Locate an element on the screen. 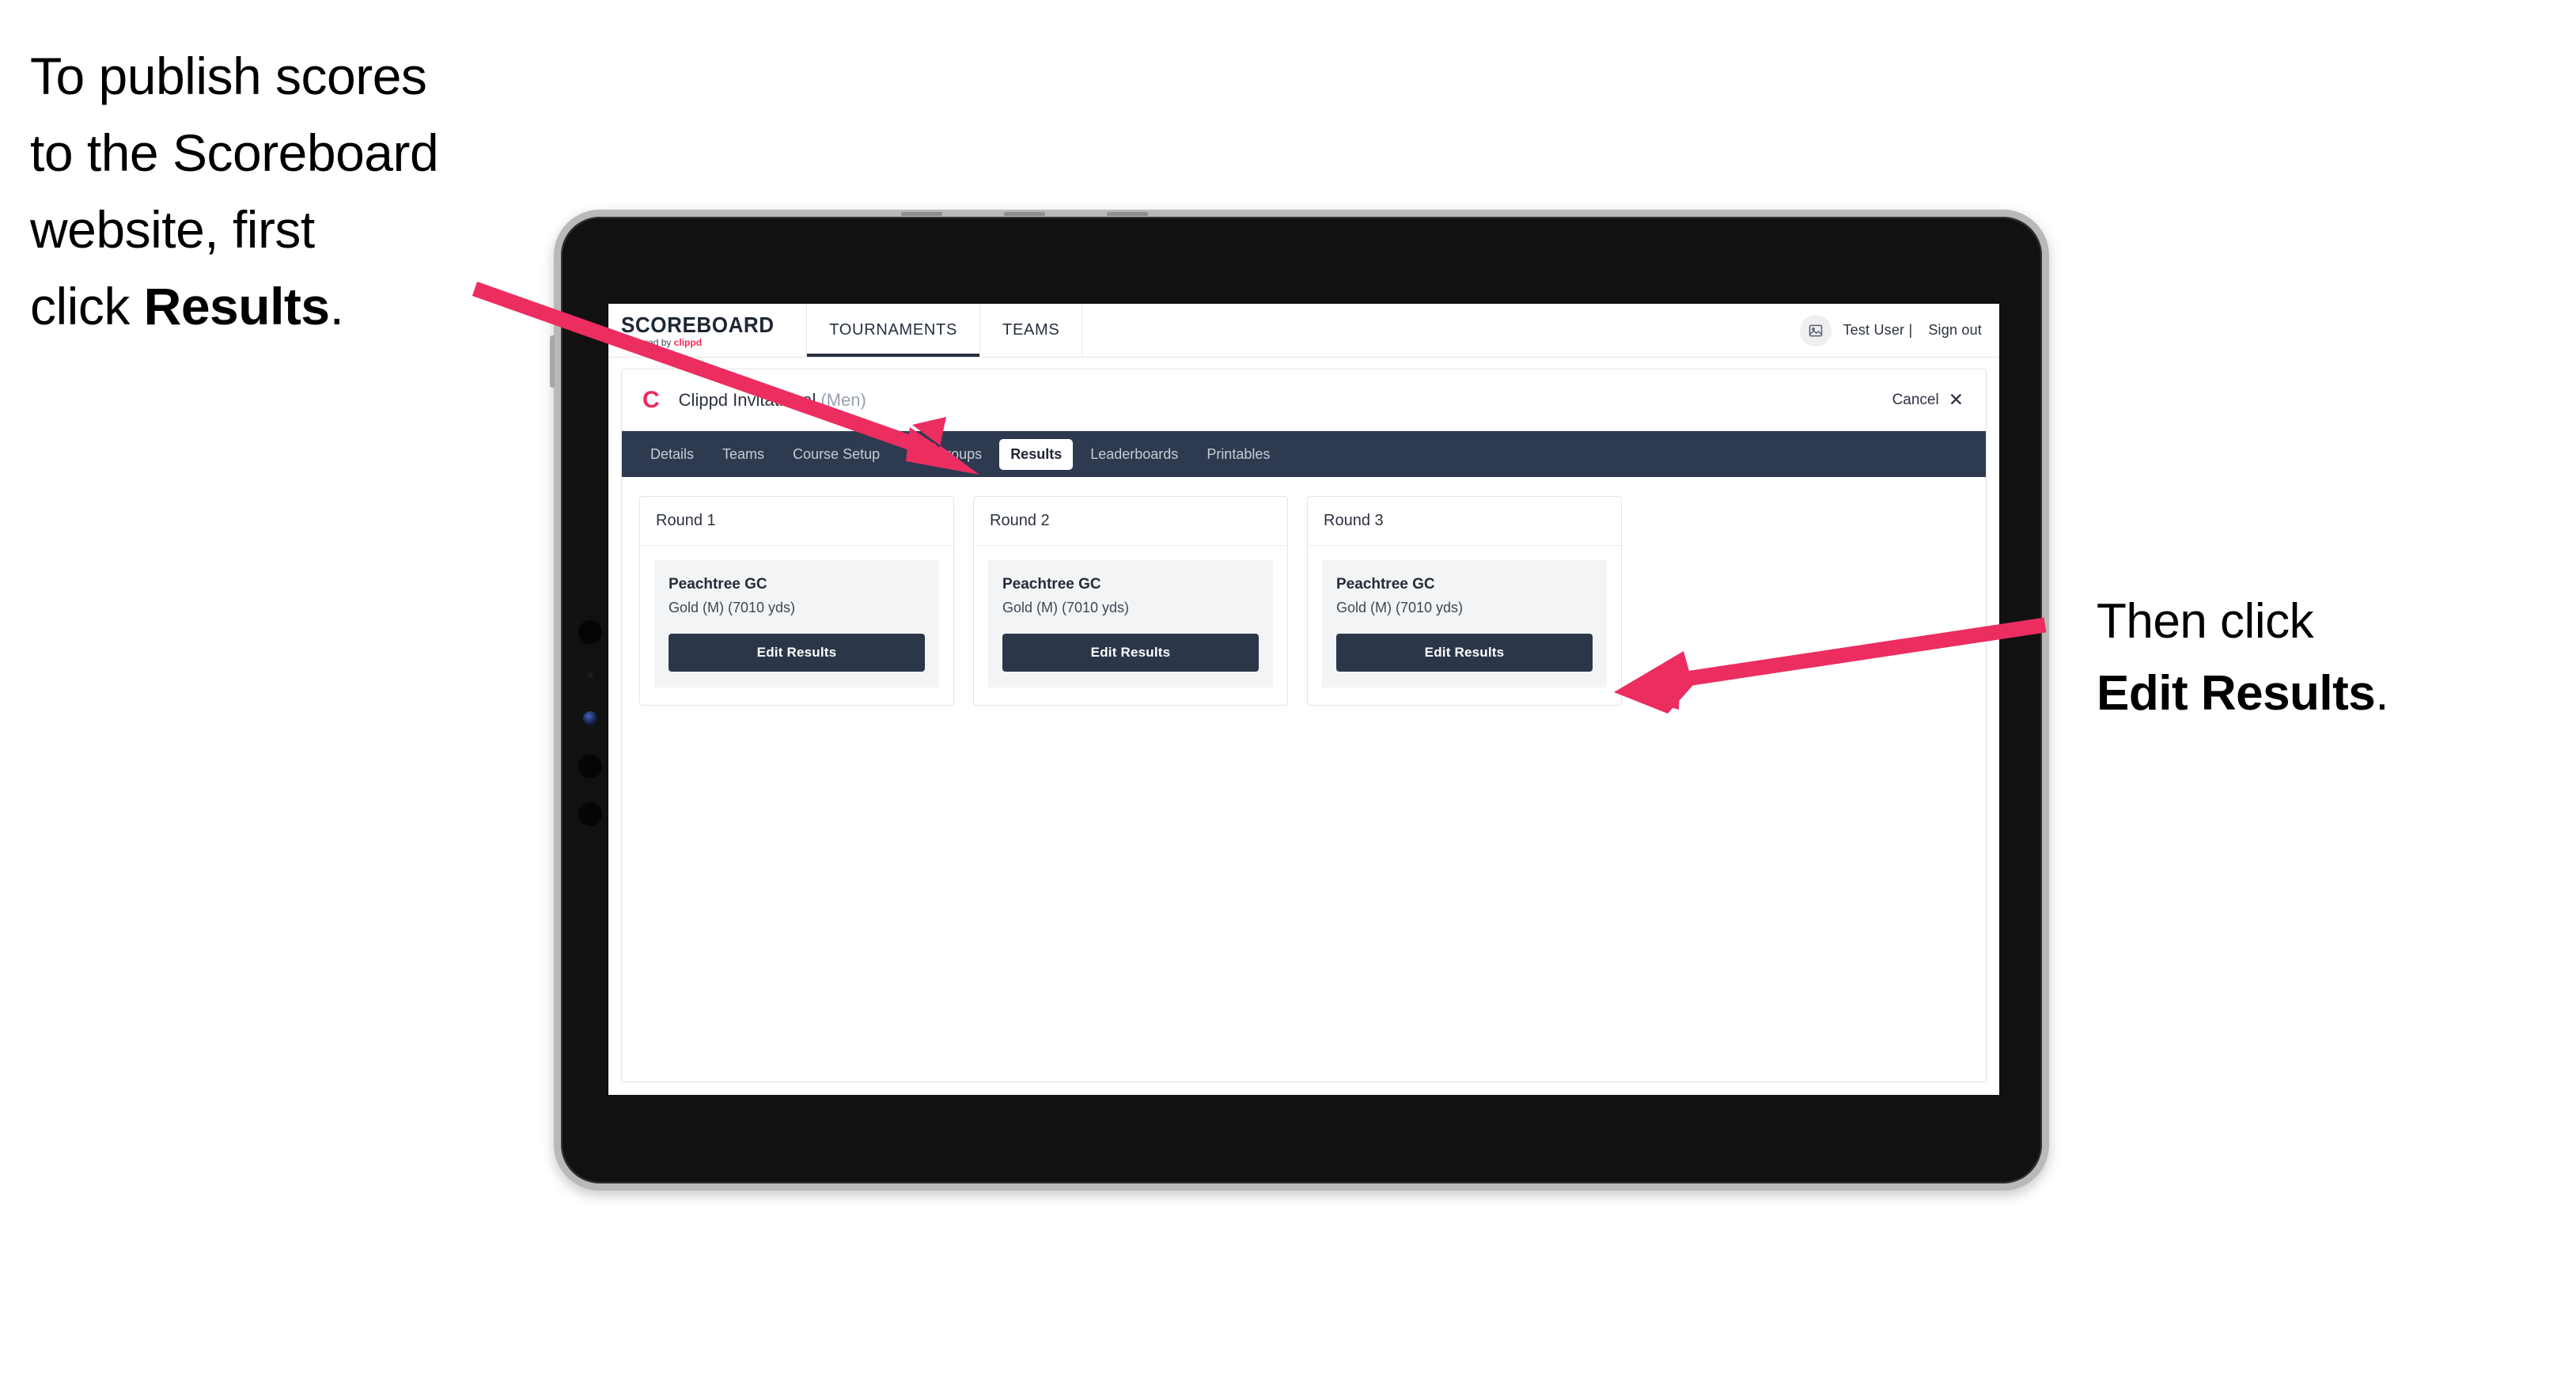 This screenshot has height=1386, width=2576. annotation-left-line4-prefix: click is located at coordinates (87, 307).